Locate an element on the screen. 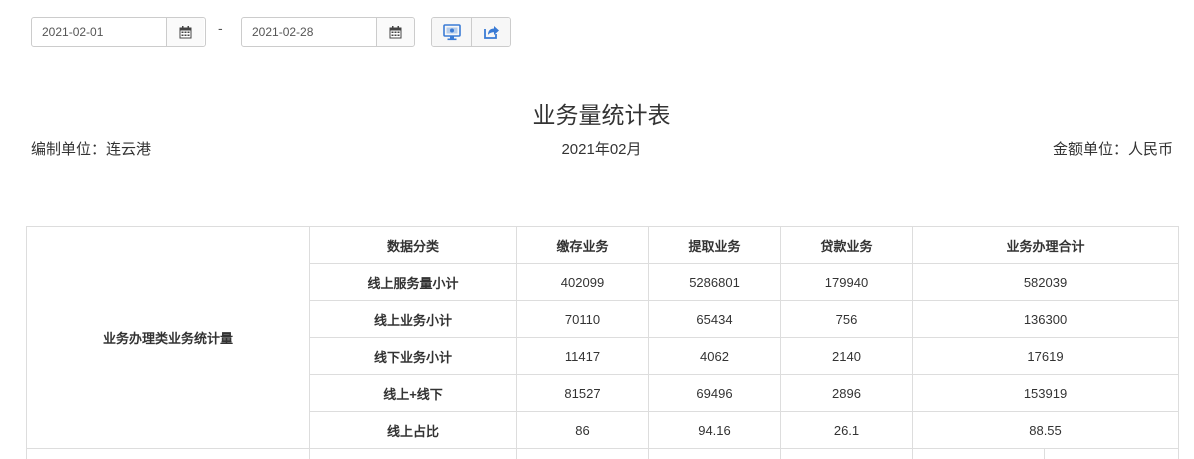 The image size is (1194, 459). report-title: 业务量统计表 is located at coordinates (601, 115).